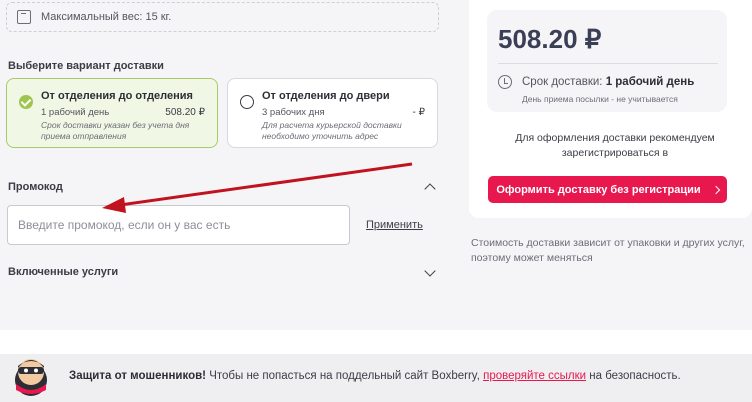 This screenshot has height=402, width=752. Describe the element at coordinates (35, 187) in the screenshot. I see `promo-title: Промокод` at that location.